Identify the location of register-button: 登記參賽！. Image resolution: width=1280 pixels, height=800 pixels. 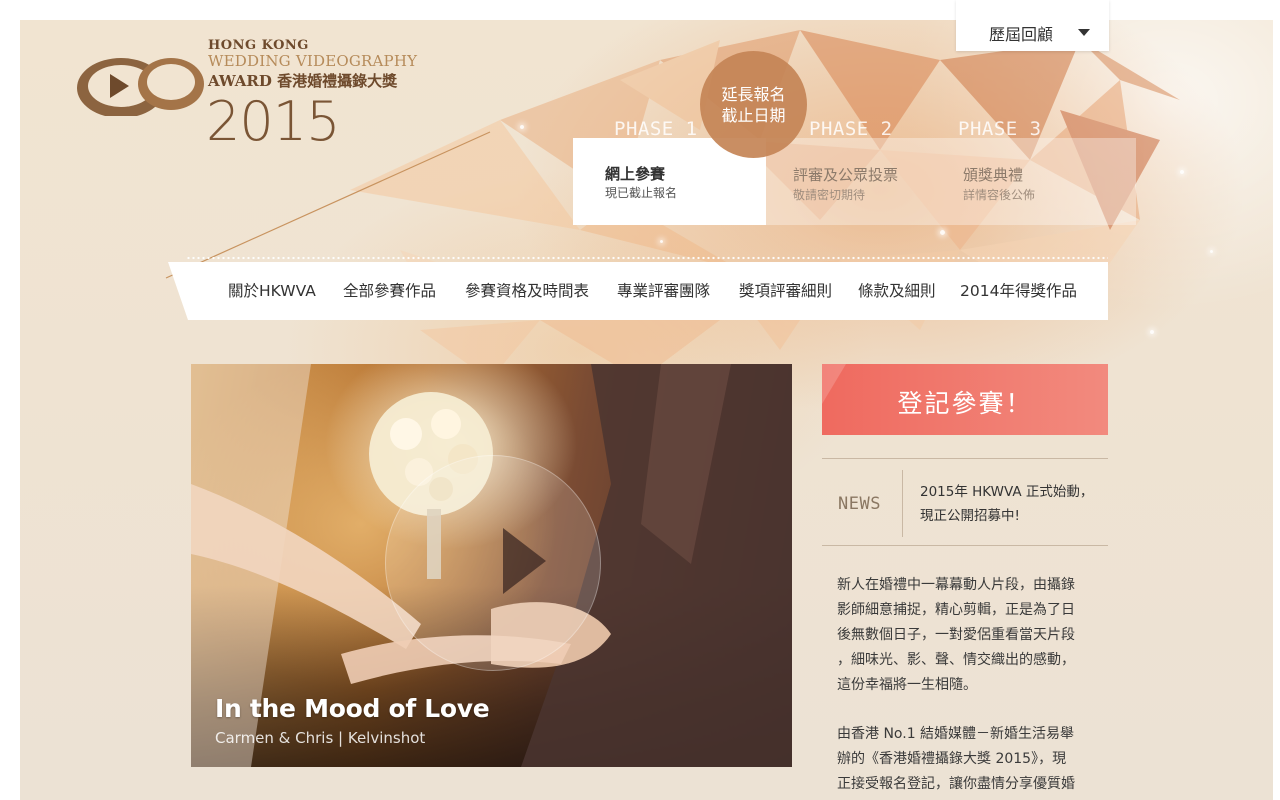
(965, 399).